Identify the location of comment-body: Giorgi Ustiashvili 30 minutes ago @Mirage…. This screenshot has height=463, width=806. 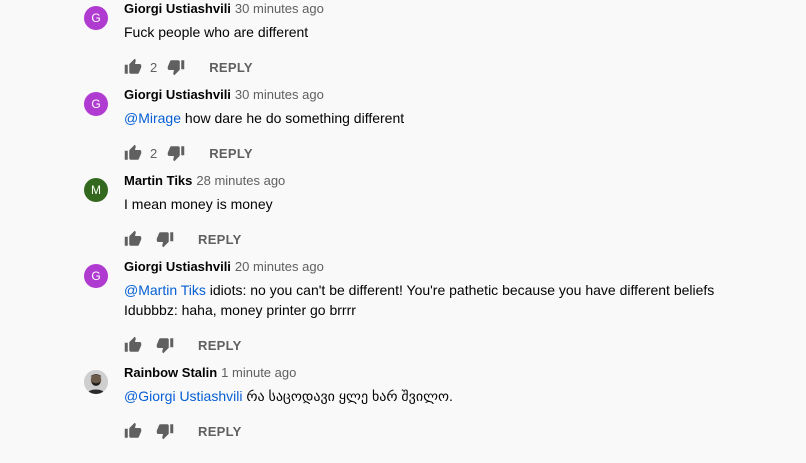
(455, 107).